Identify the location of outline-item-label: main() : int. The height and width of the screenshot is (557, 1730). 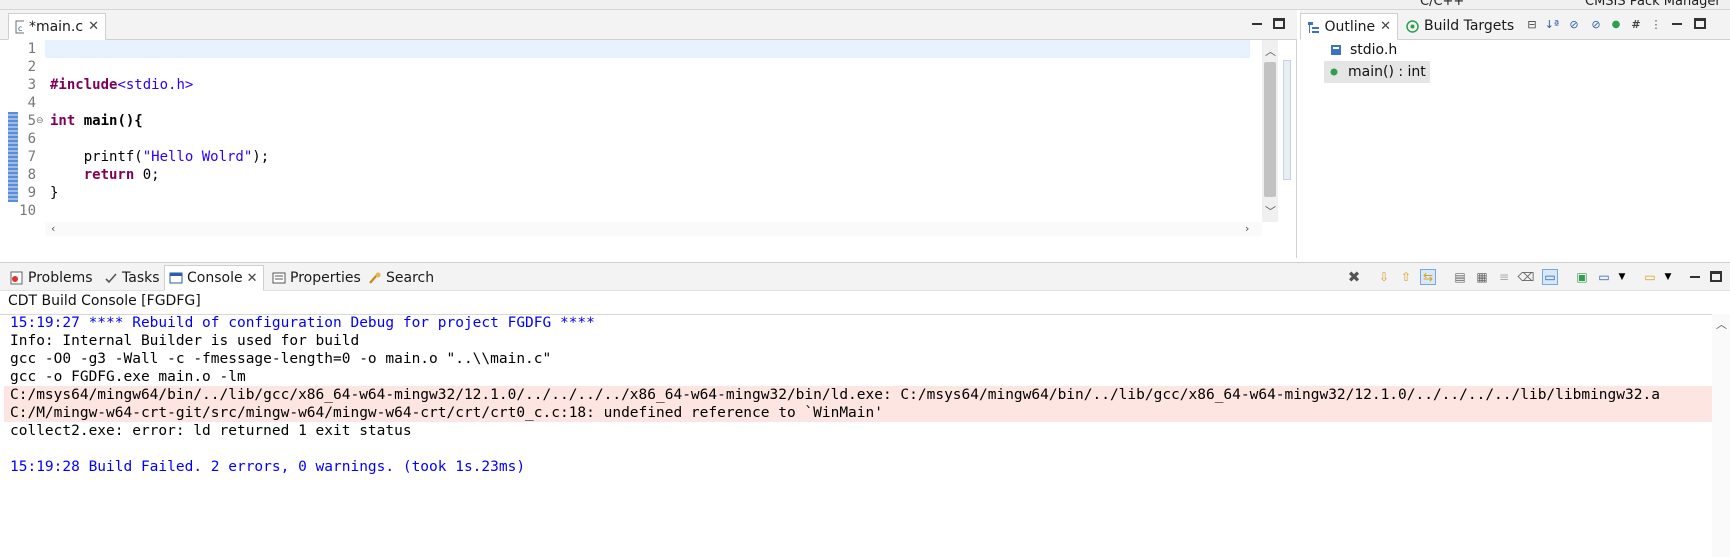
(1387, 72).